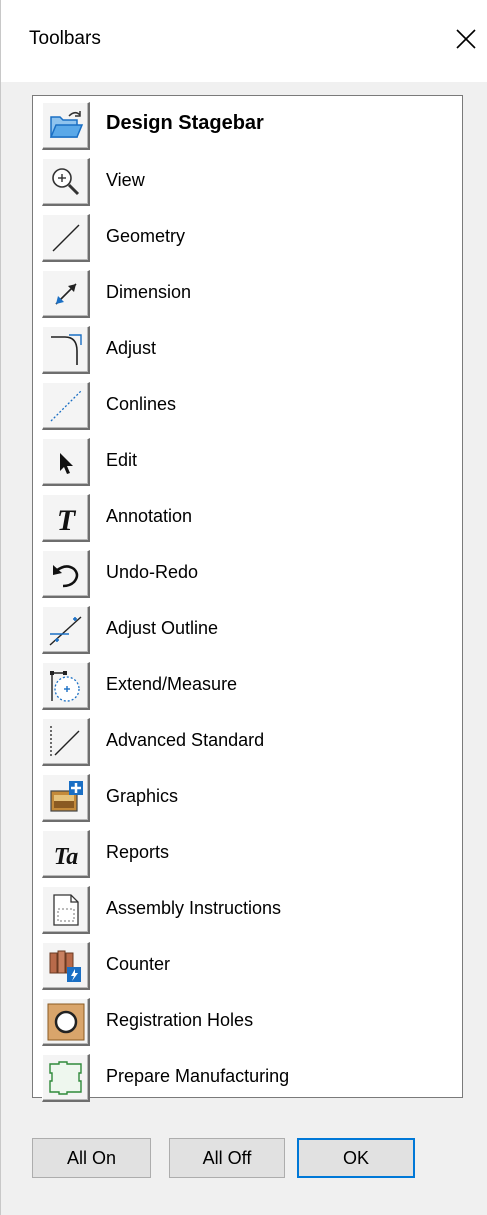 The width and height of the screenshot is (487, 1215). Describe the element at coordinates (247, 462) in the screenshot. I see `toolbar-item-edit: Edit` at that location.